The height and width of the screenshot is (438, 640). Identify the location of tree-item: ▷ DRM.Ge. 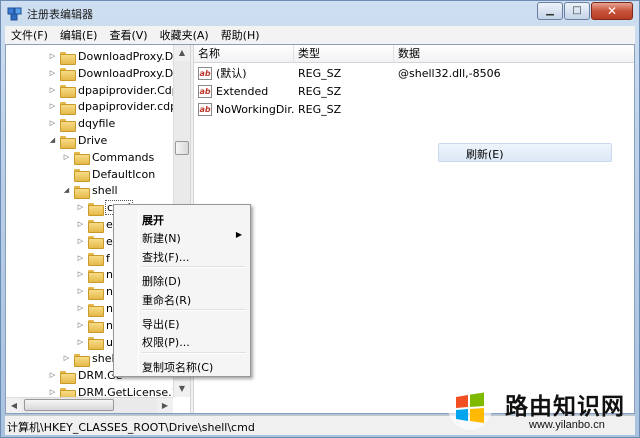
(85, 375).